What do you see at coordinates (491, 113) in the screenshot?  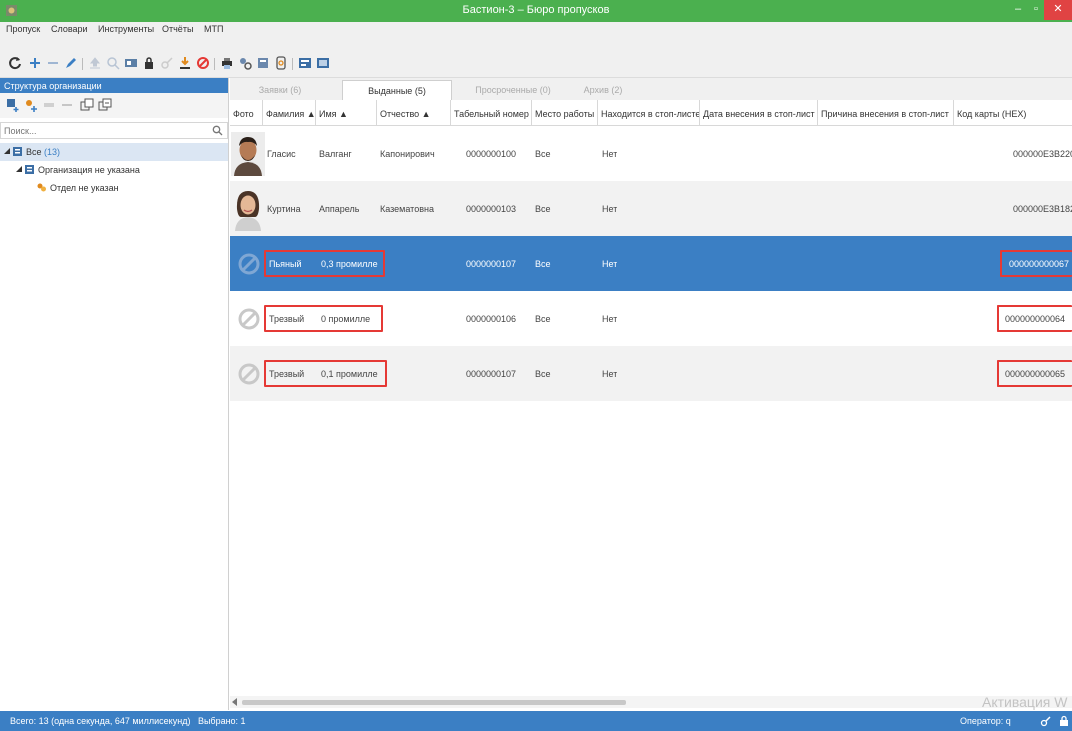 I see `col-header-tab-number: Табельный номер` at bounding box center [491, 113].